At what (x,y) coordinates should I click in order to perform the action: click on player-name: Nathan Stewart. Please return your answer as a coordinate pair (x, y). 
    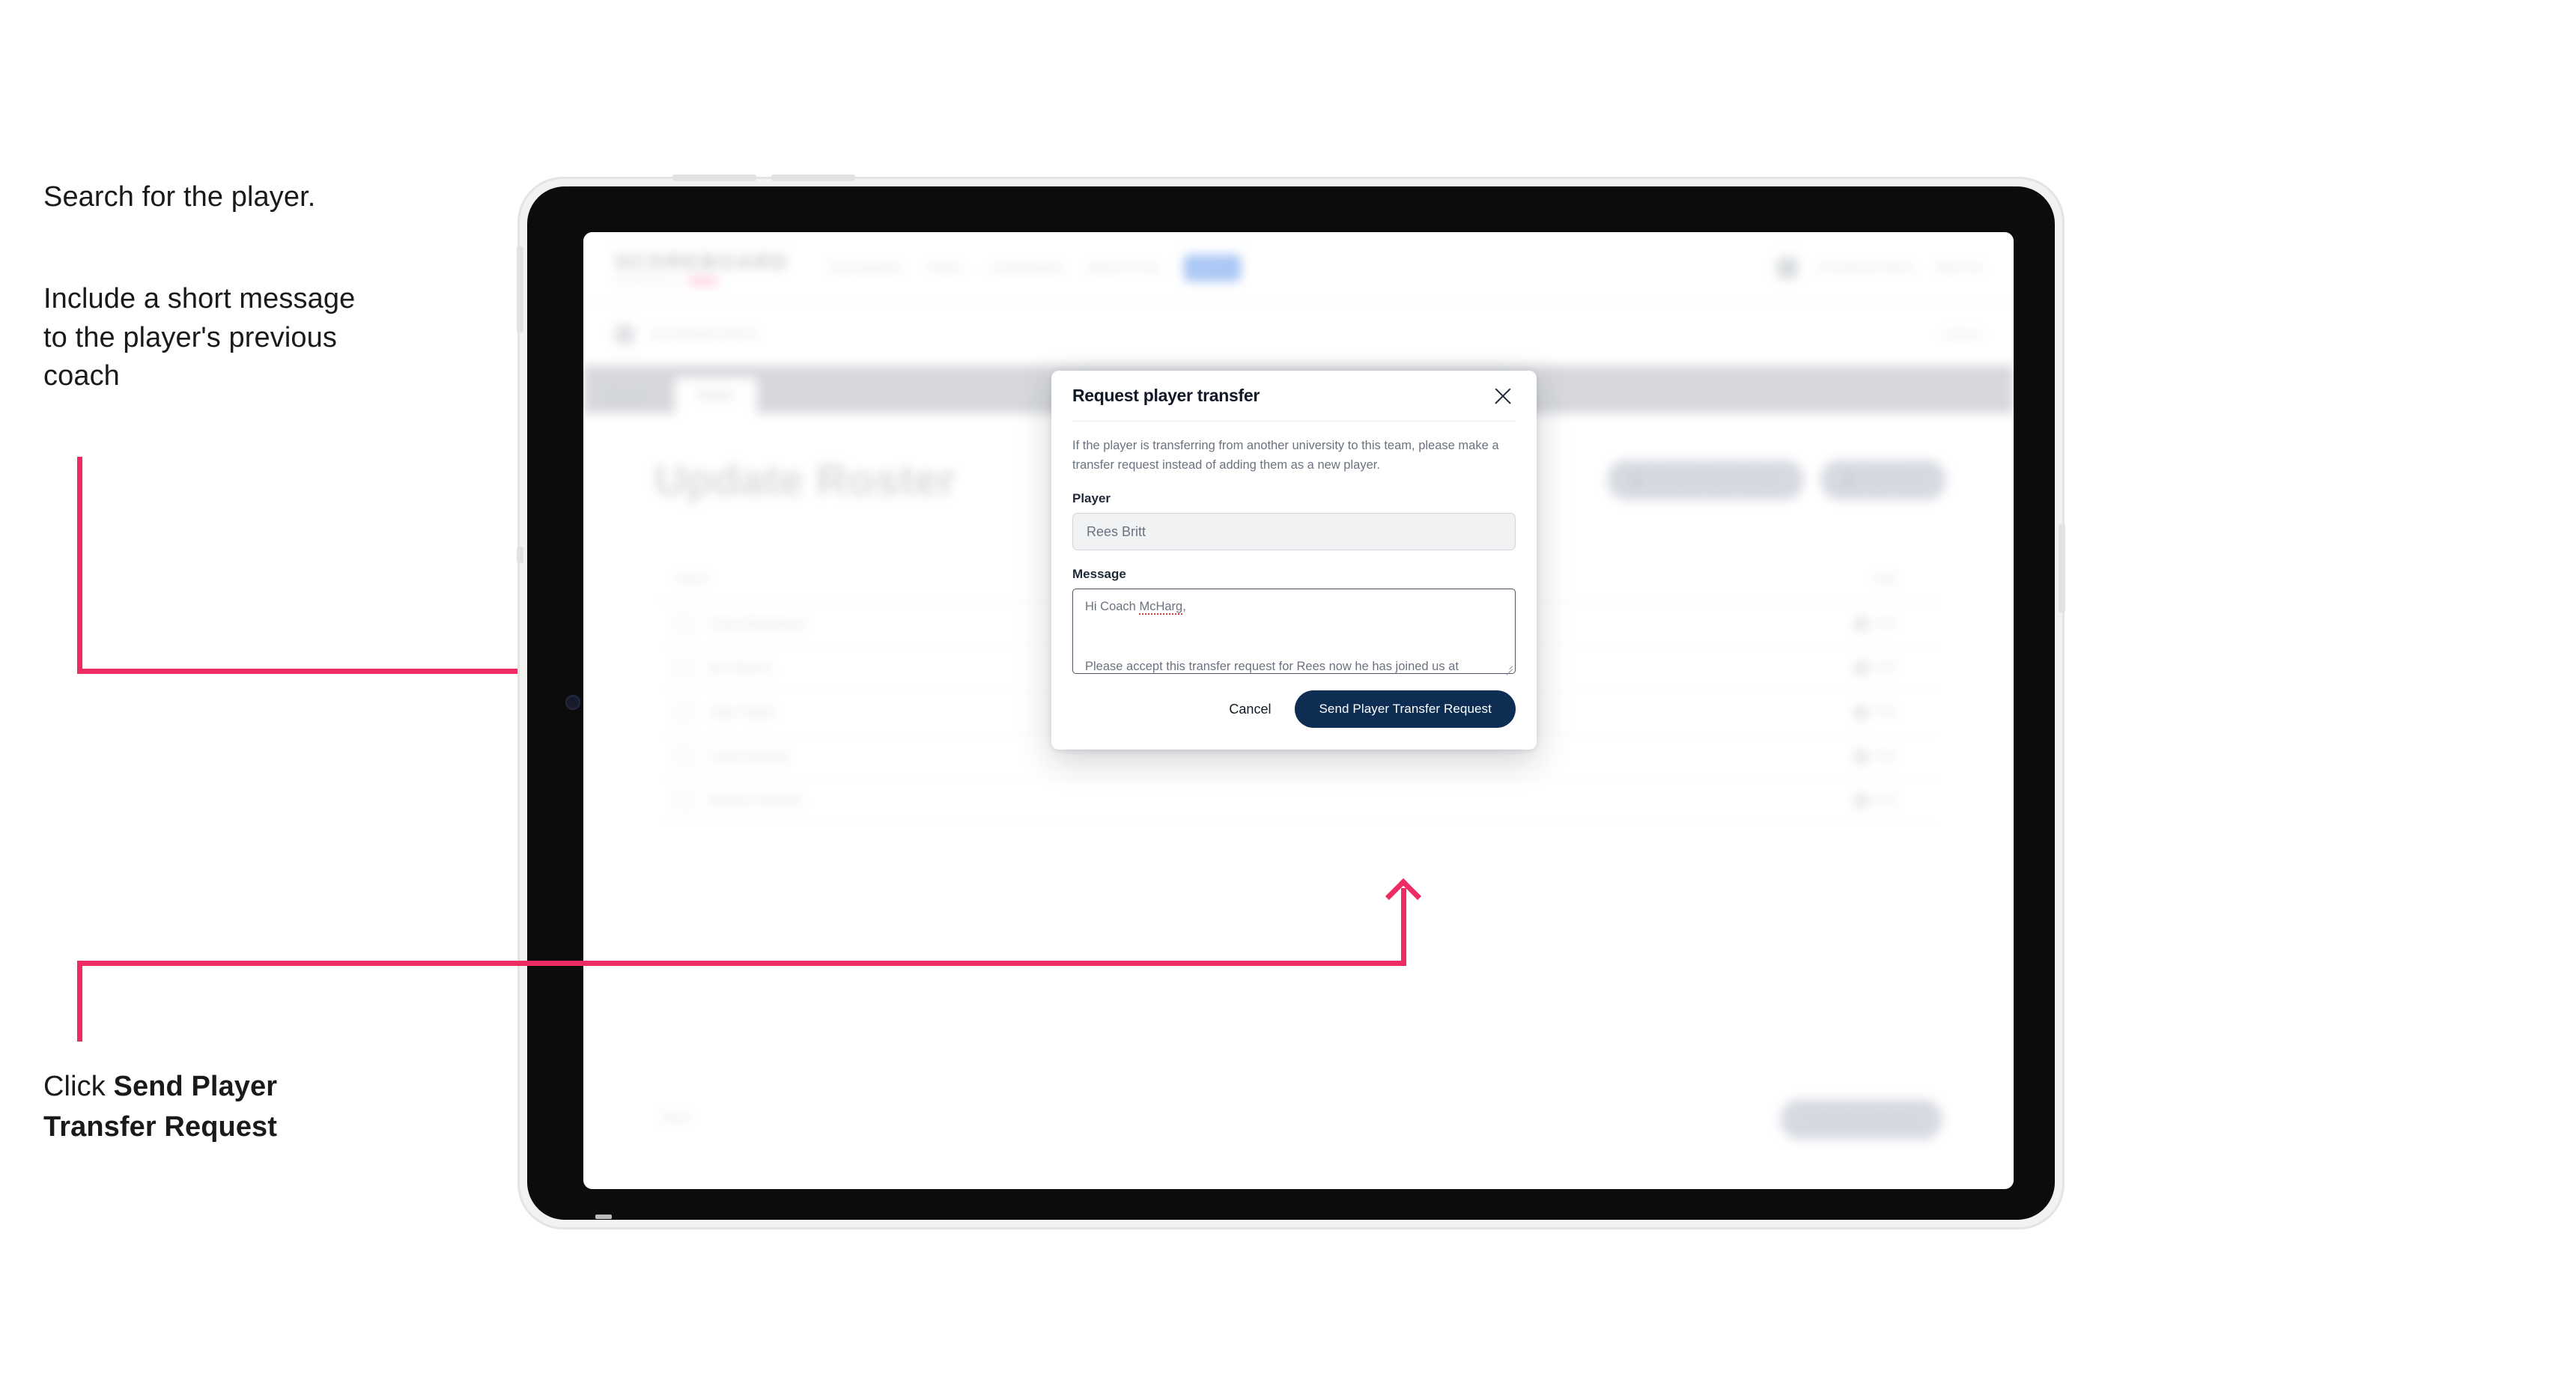
    Looking at the image, I should click on (755, 800).